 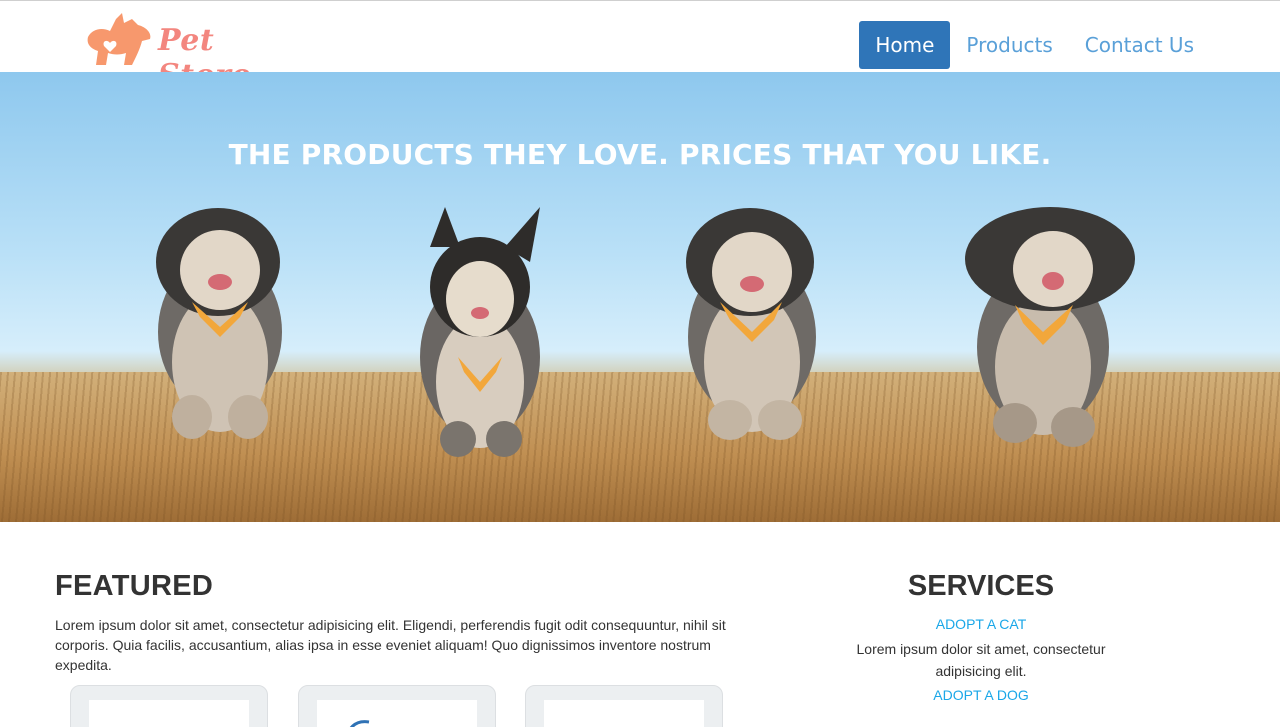 I want to click on product-image, so click(x=624, y=713).